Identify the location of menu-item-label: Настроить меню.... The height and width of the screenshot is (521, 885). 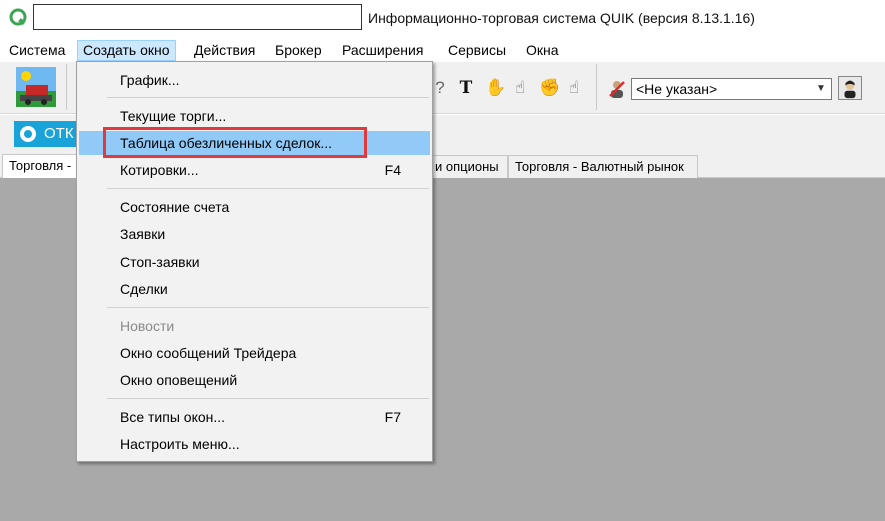
(180, 444).